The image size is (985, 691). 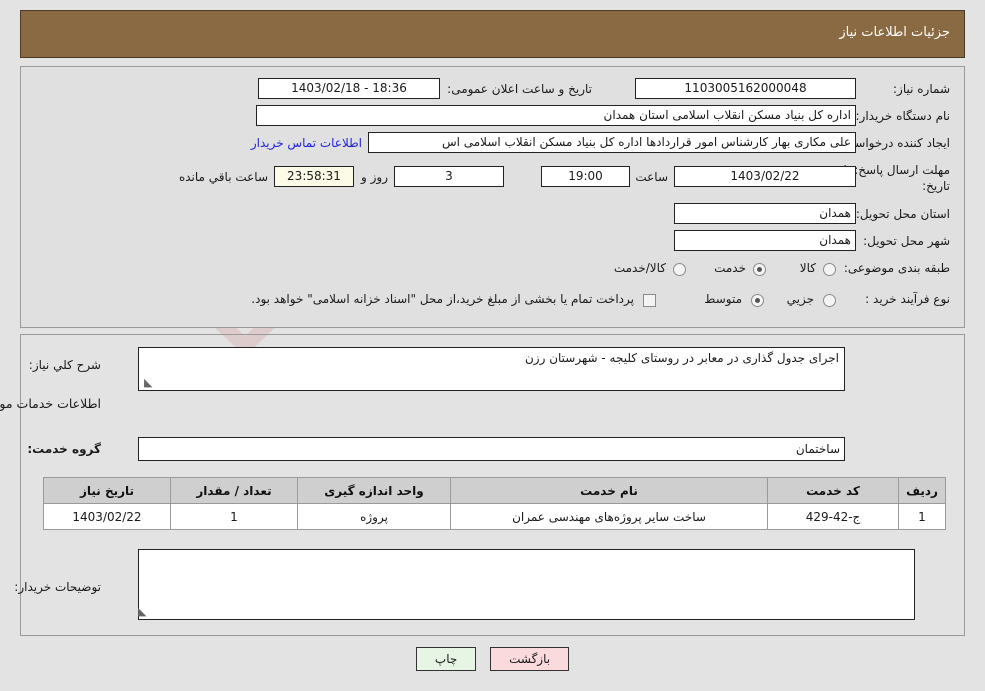 I want to click on deadline-time-value: 19:00, so click(x=585, y=176).